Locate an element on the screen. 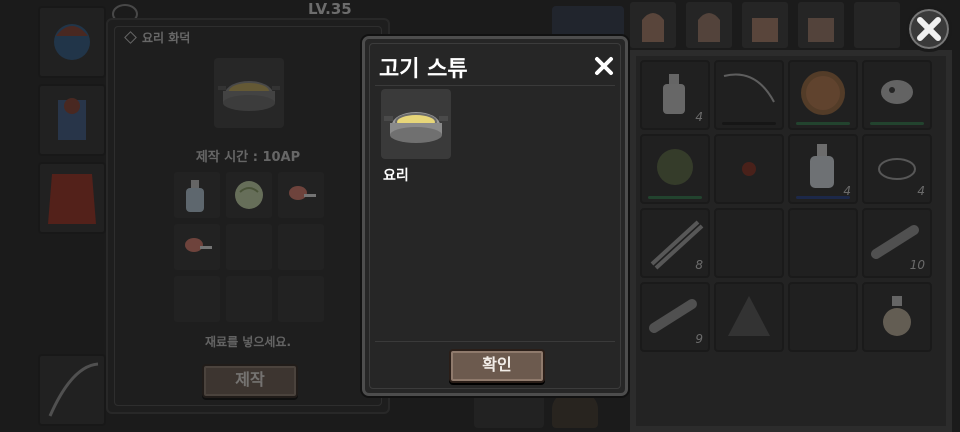  confirm-button: 확인 is located at coordinates (497, 366).